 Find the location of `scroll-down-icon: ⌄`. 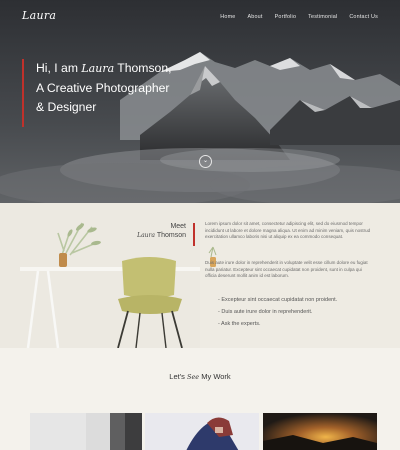

scroll-down-icon: ⌄ is located at coordinates (205, 161).